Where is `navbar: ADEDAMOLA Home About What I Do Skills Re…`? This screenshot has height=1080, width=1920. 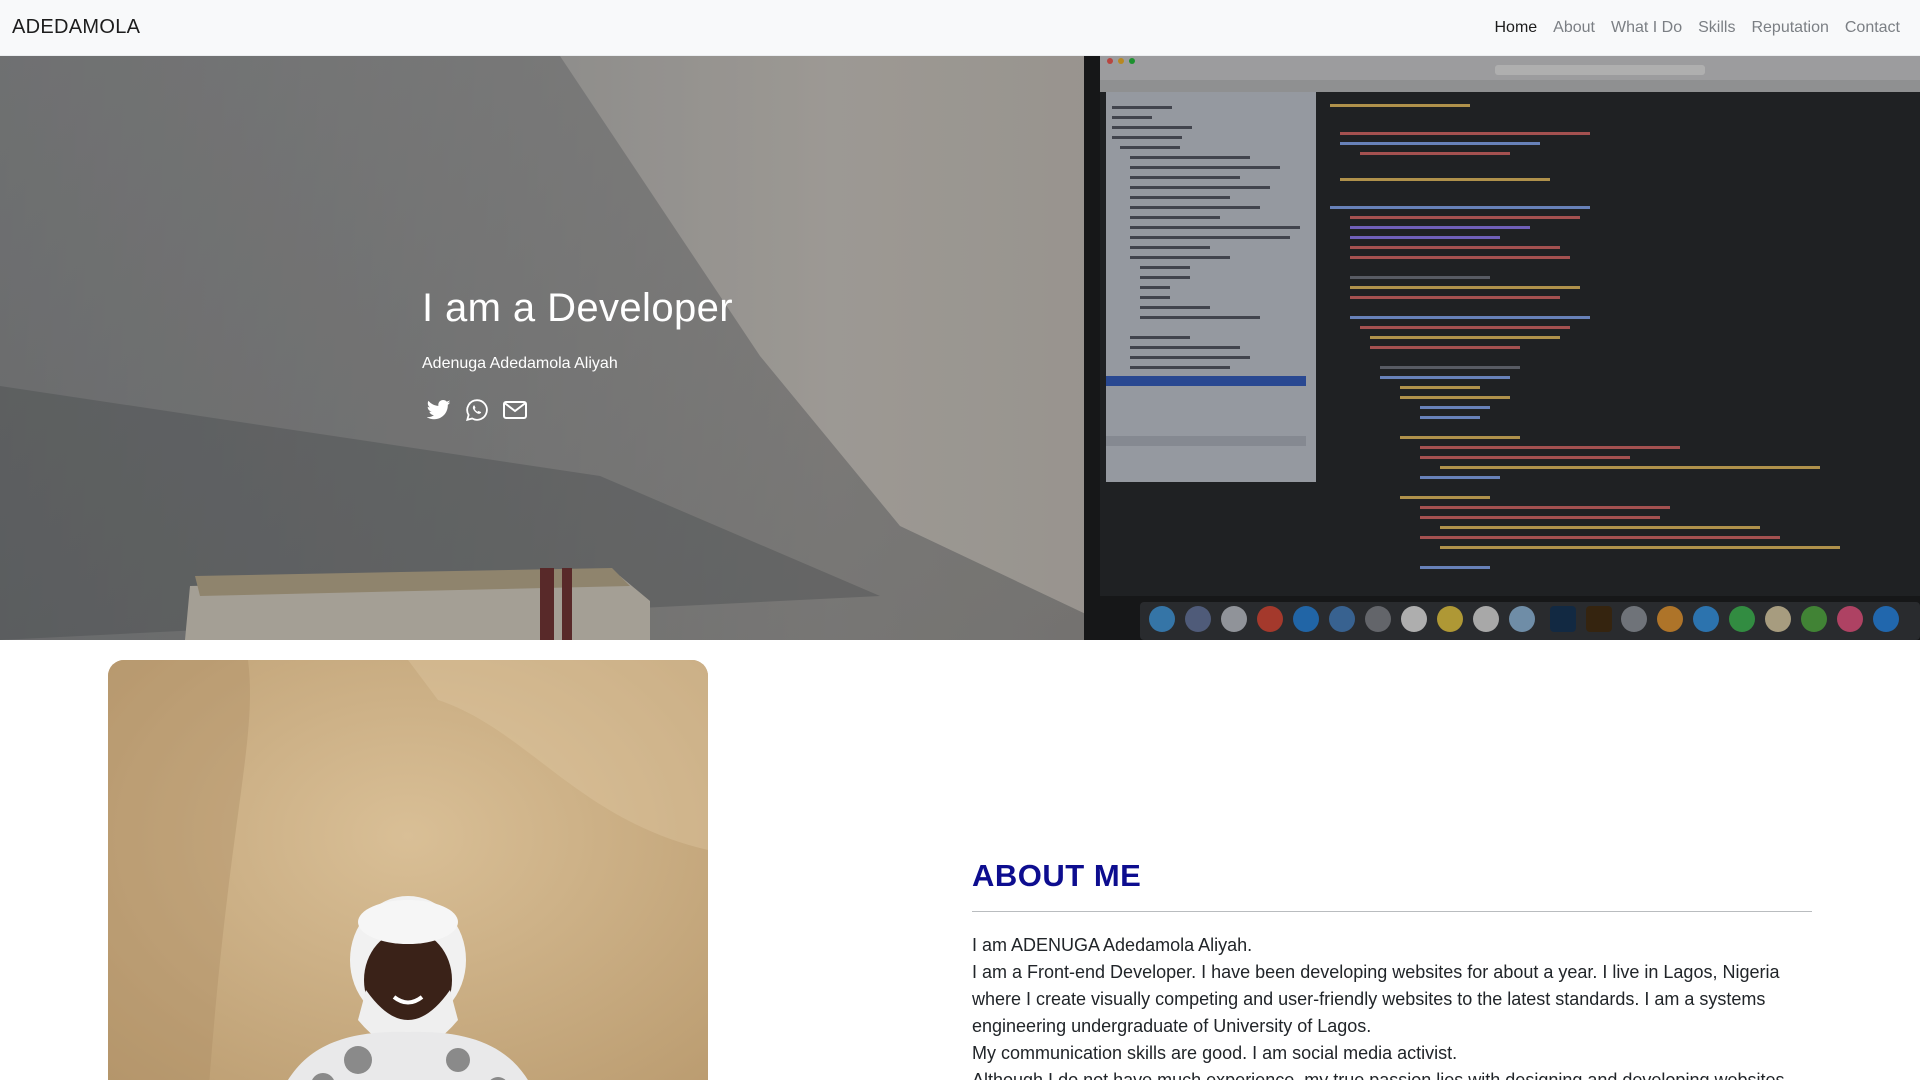 navbar: ADEDAMOLA Home About What I Do Skills Re… is located at coordinates (960, 28).